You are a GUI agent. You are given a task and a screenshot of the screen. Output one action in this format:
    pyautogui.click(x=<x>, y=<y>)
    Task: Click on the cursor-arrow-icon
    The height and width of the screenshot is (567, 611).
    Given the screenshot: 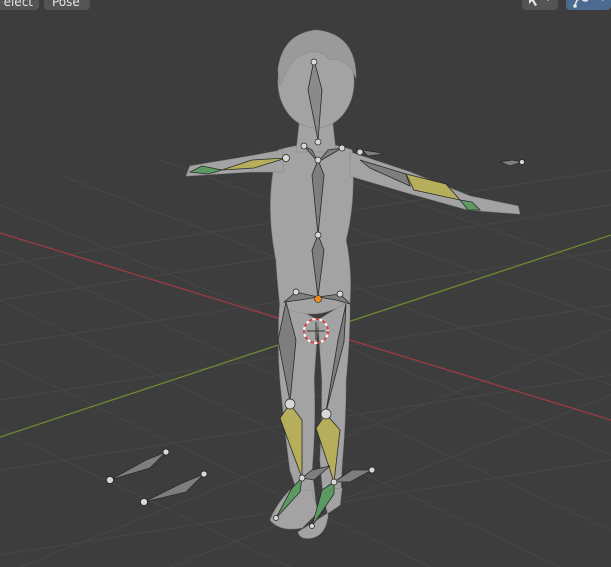 What is the action you would take?
    pyautogui.click(x=539, y=3)
    